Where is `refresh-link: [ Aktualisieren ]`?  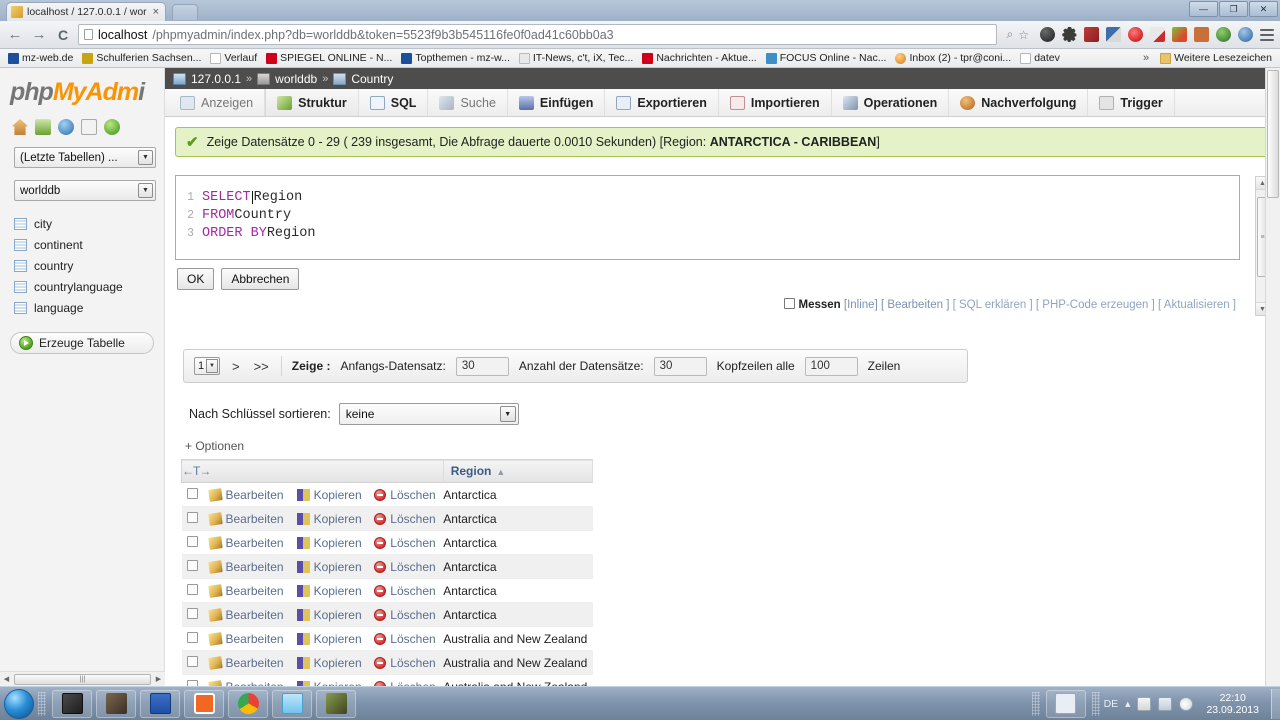 refresh-link: [ Aktualisieren ] is located at coordinates (1197, 305).